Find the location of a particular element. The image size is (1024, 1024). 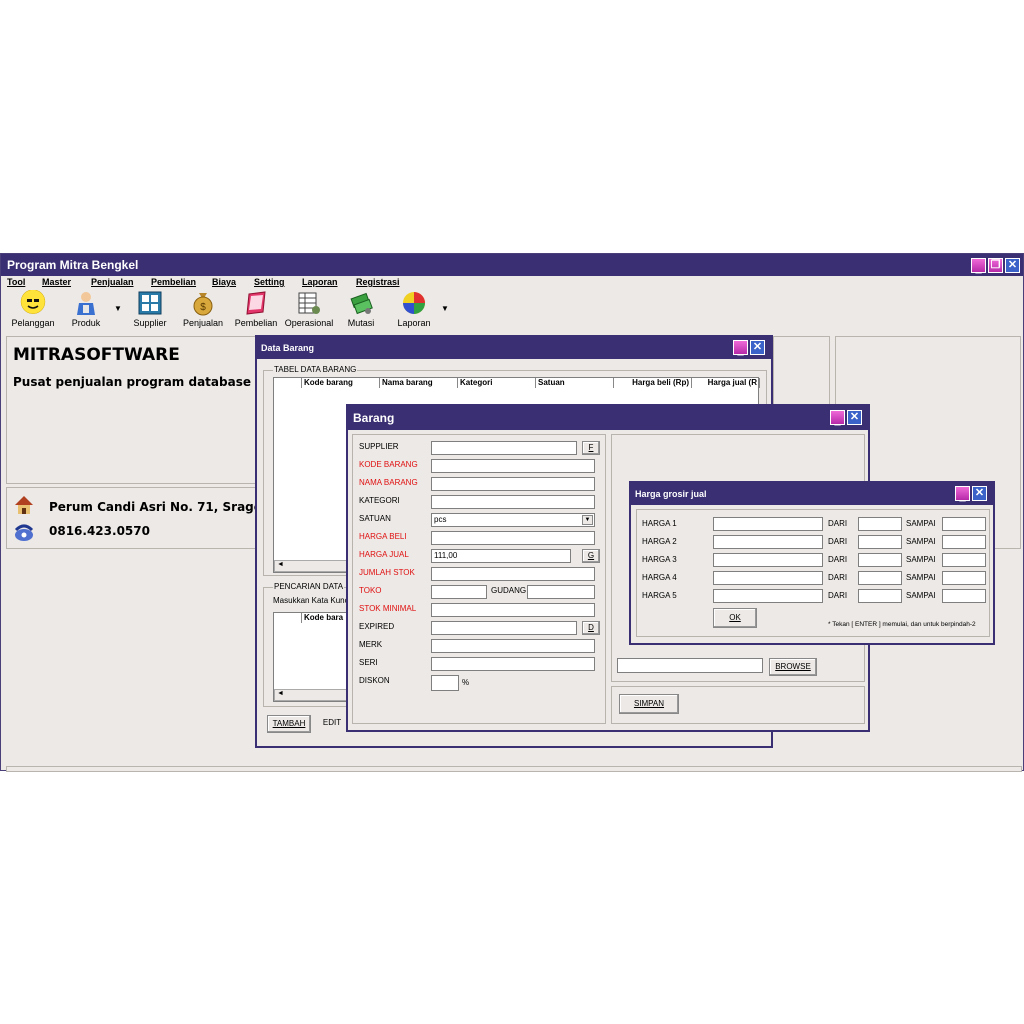

phone-icon is located at coordinates (24, 532).